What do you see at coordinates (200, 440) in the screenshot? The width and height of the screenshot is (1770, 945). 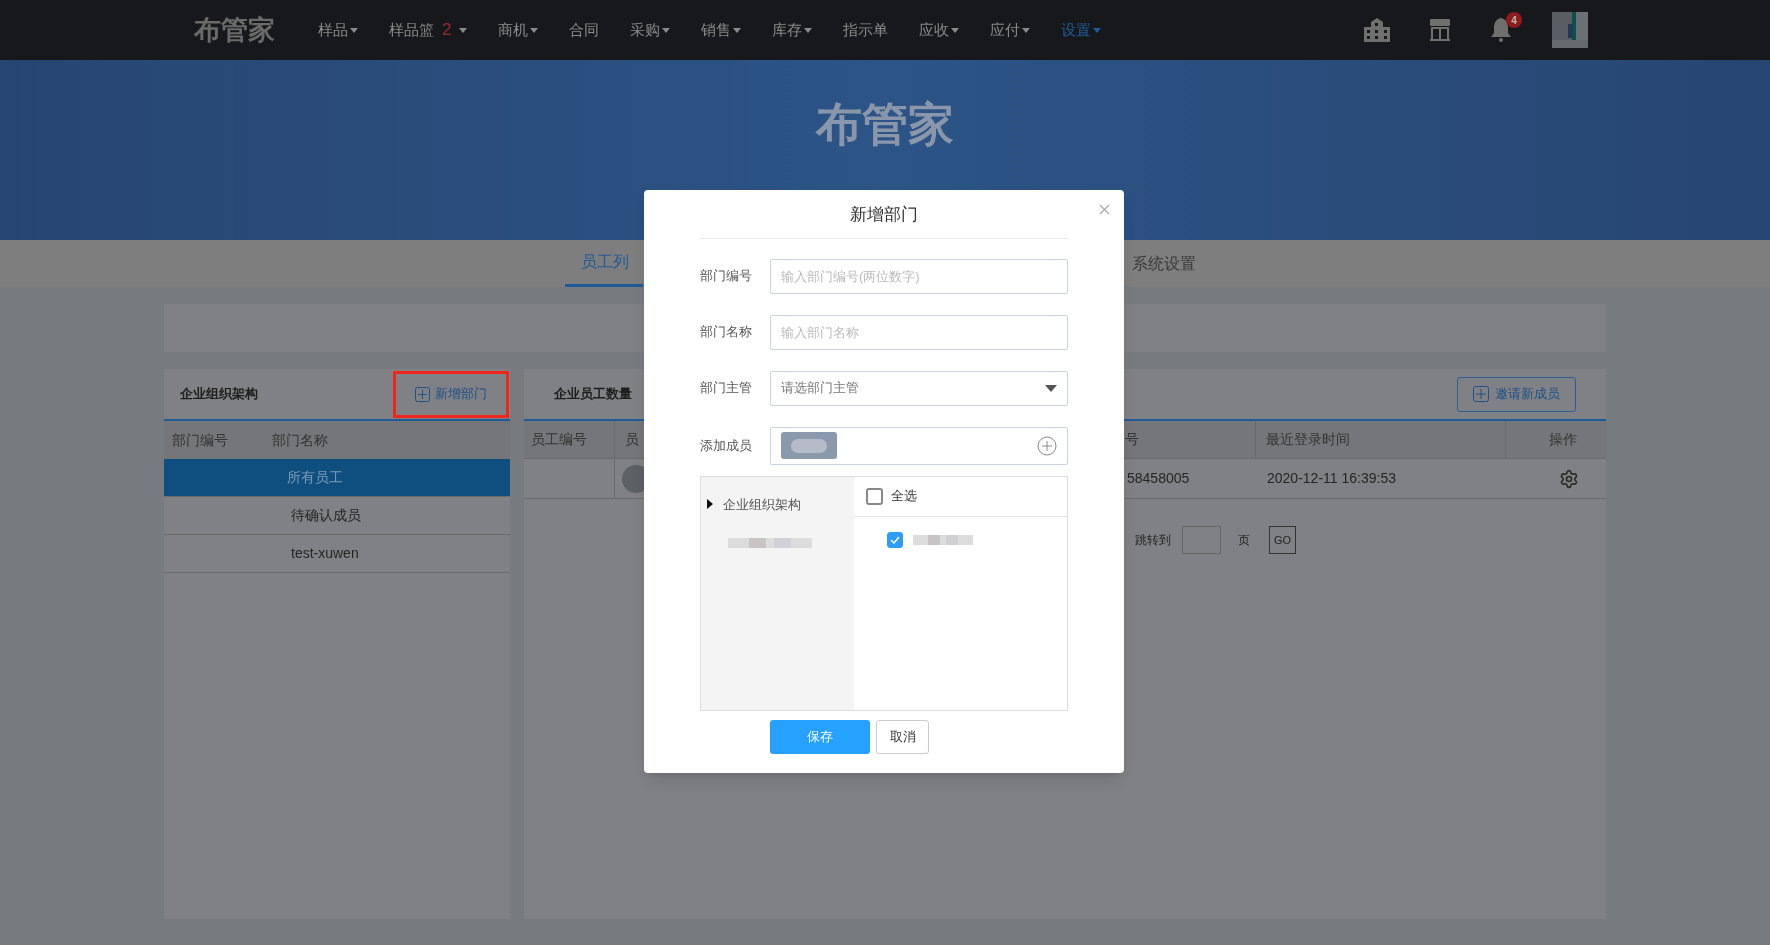 I see `column-header: 部门编号` at bounding box center [200, 440].